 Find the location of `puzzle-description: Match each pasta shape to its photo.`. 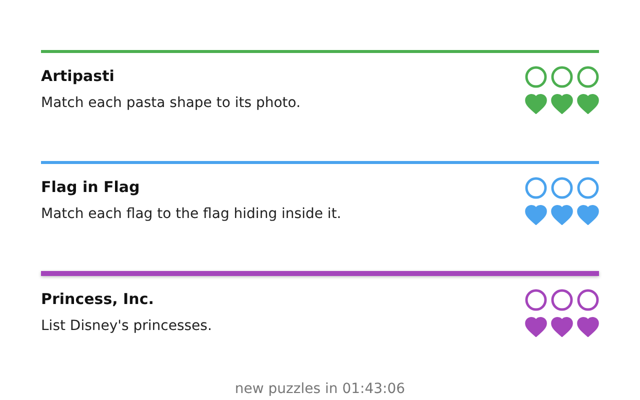

puzzle-description: Match each pasta shape to its photo. is located at coordinates (171, 103).